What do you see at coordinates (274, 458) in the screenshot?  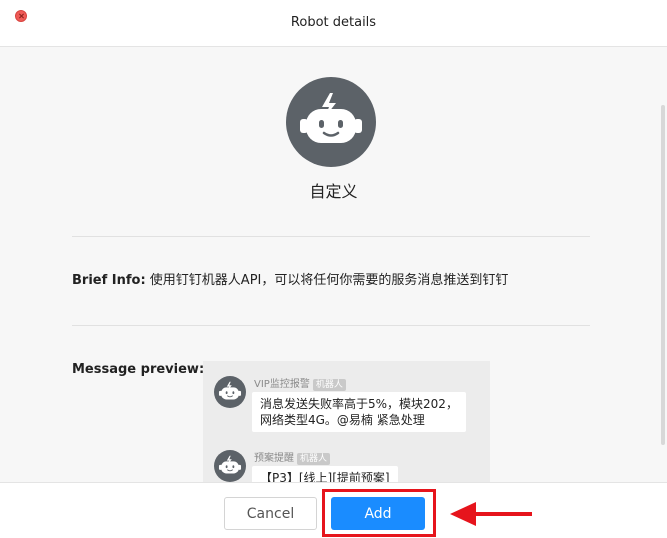 I see `sender-name: 预案提醒` at bounding box center [274, 458].